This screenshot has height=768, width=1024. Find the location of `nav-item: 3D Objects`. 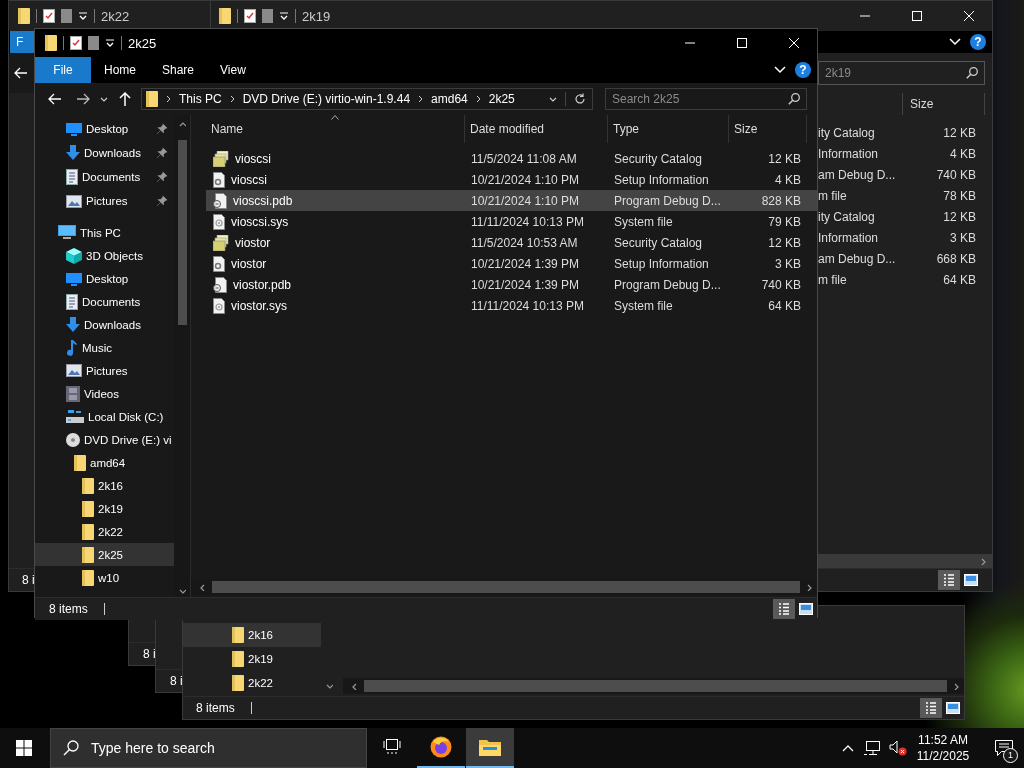

nav-item: 3D Objects is located at coordinates (104, 255).